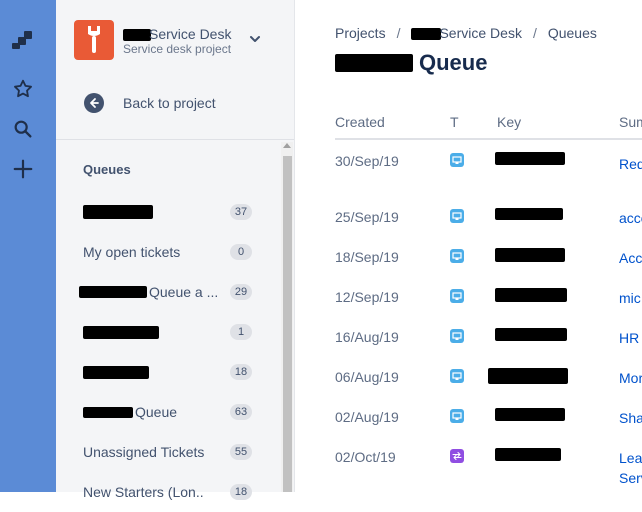 This screenshot has width=642, height=512. What do you see at coordinates (190, 34) in the screenshot?
I see `project-name: Service Desk` at bounding box center [190, 34].